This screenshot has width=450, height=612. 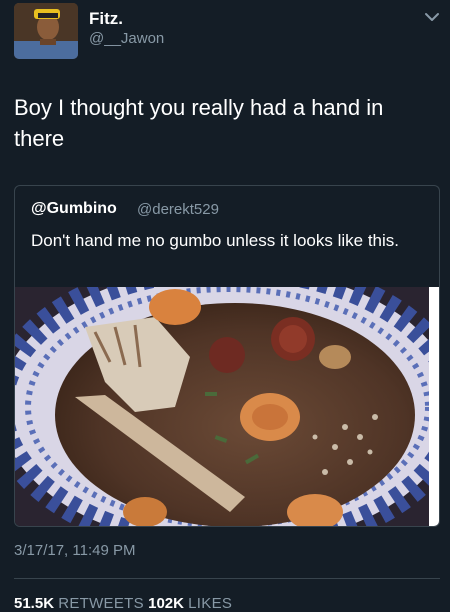 What do you see at coordinates (178, 209) in the screenshot?
I see `quoted-author-handle: @derekt529` at bounding box center [178, 209].